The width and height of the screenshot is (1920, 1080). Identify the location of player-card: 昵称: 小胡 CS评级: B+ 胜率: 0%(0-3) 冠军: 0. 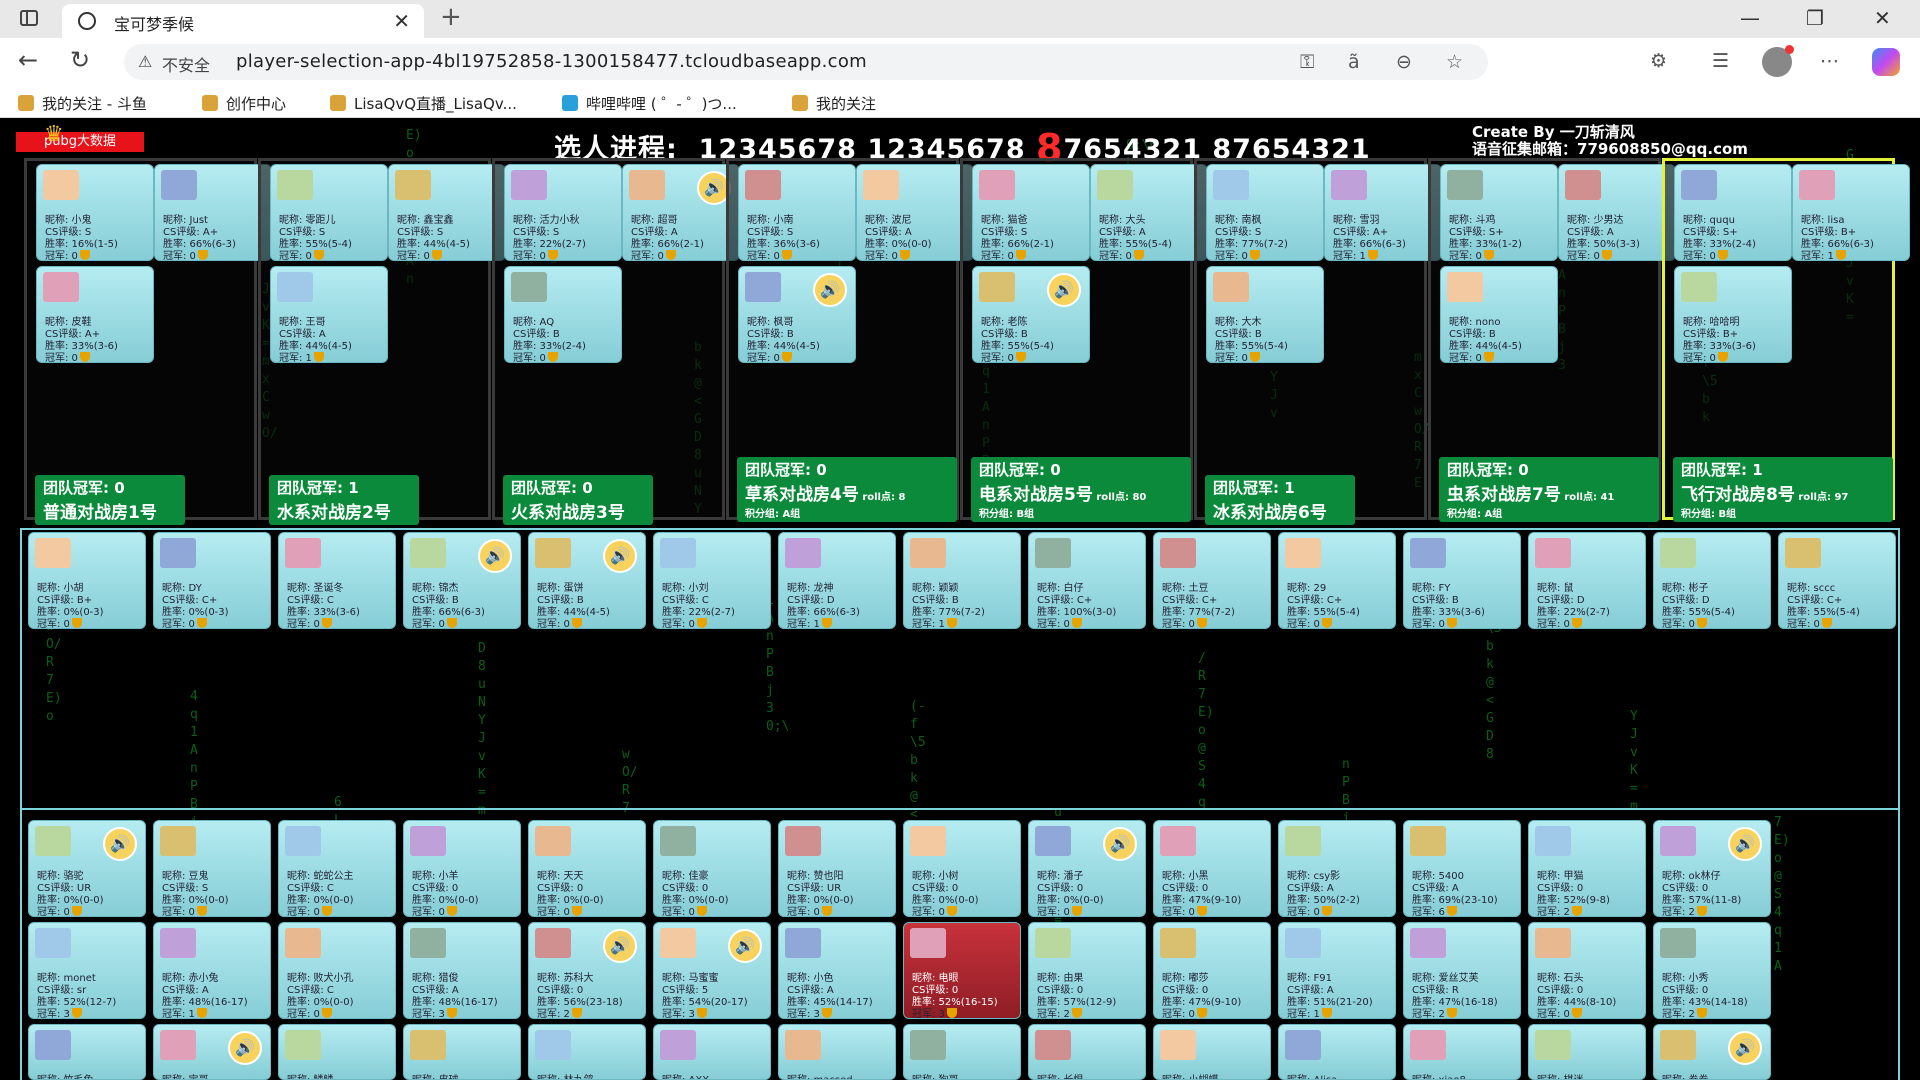
(87, 580).